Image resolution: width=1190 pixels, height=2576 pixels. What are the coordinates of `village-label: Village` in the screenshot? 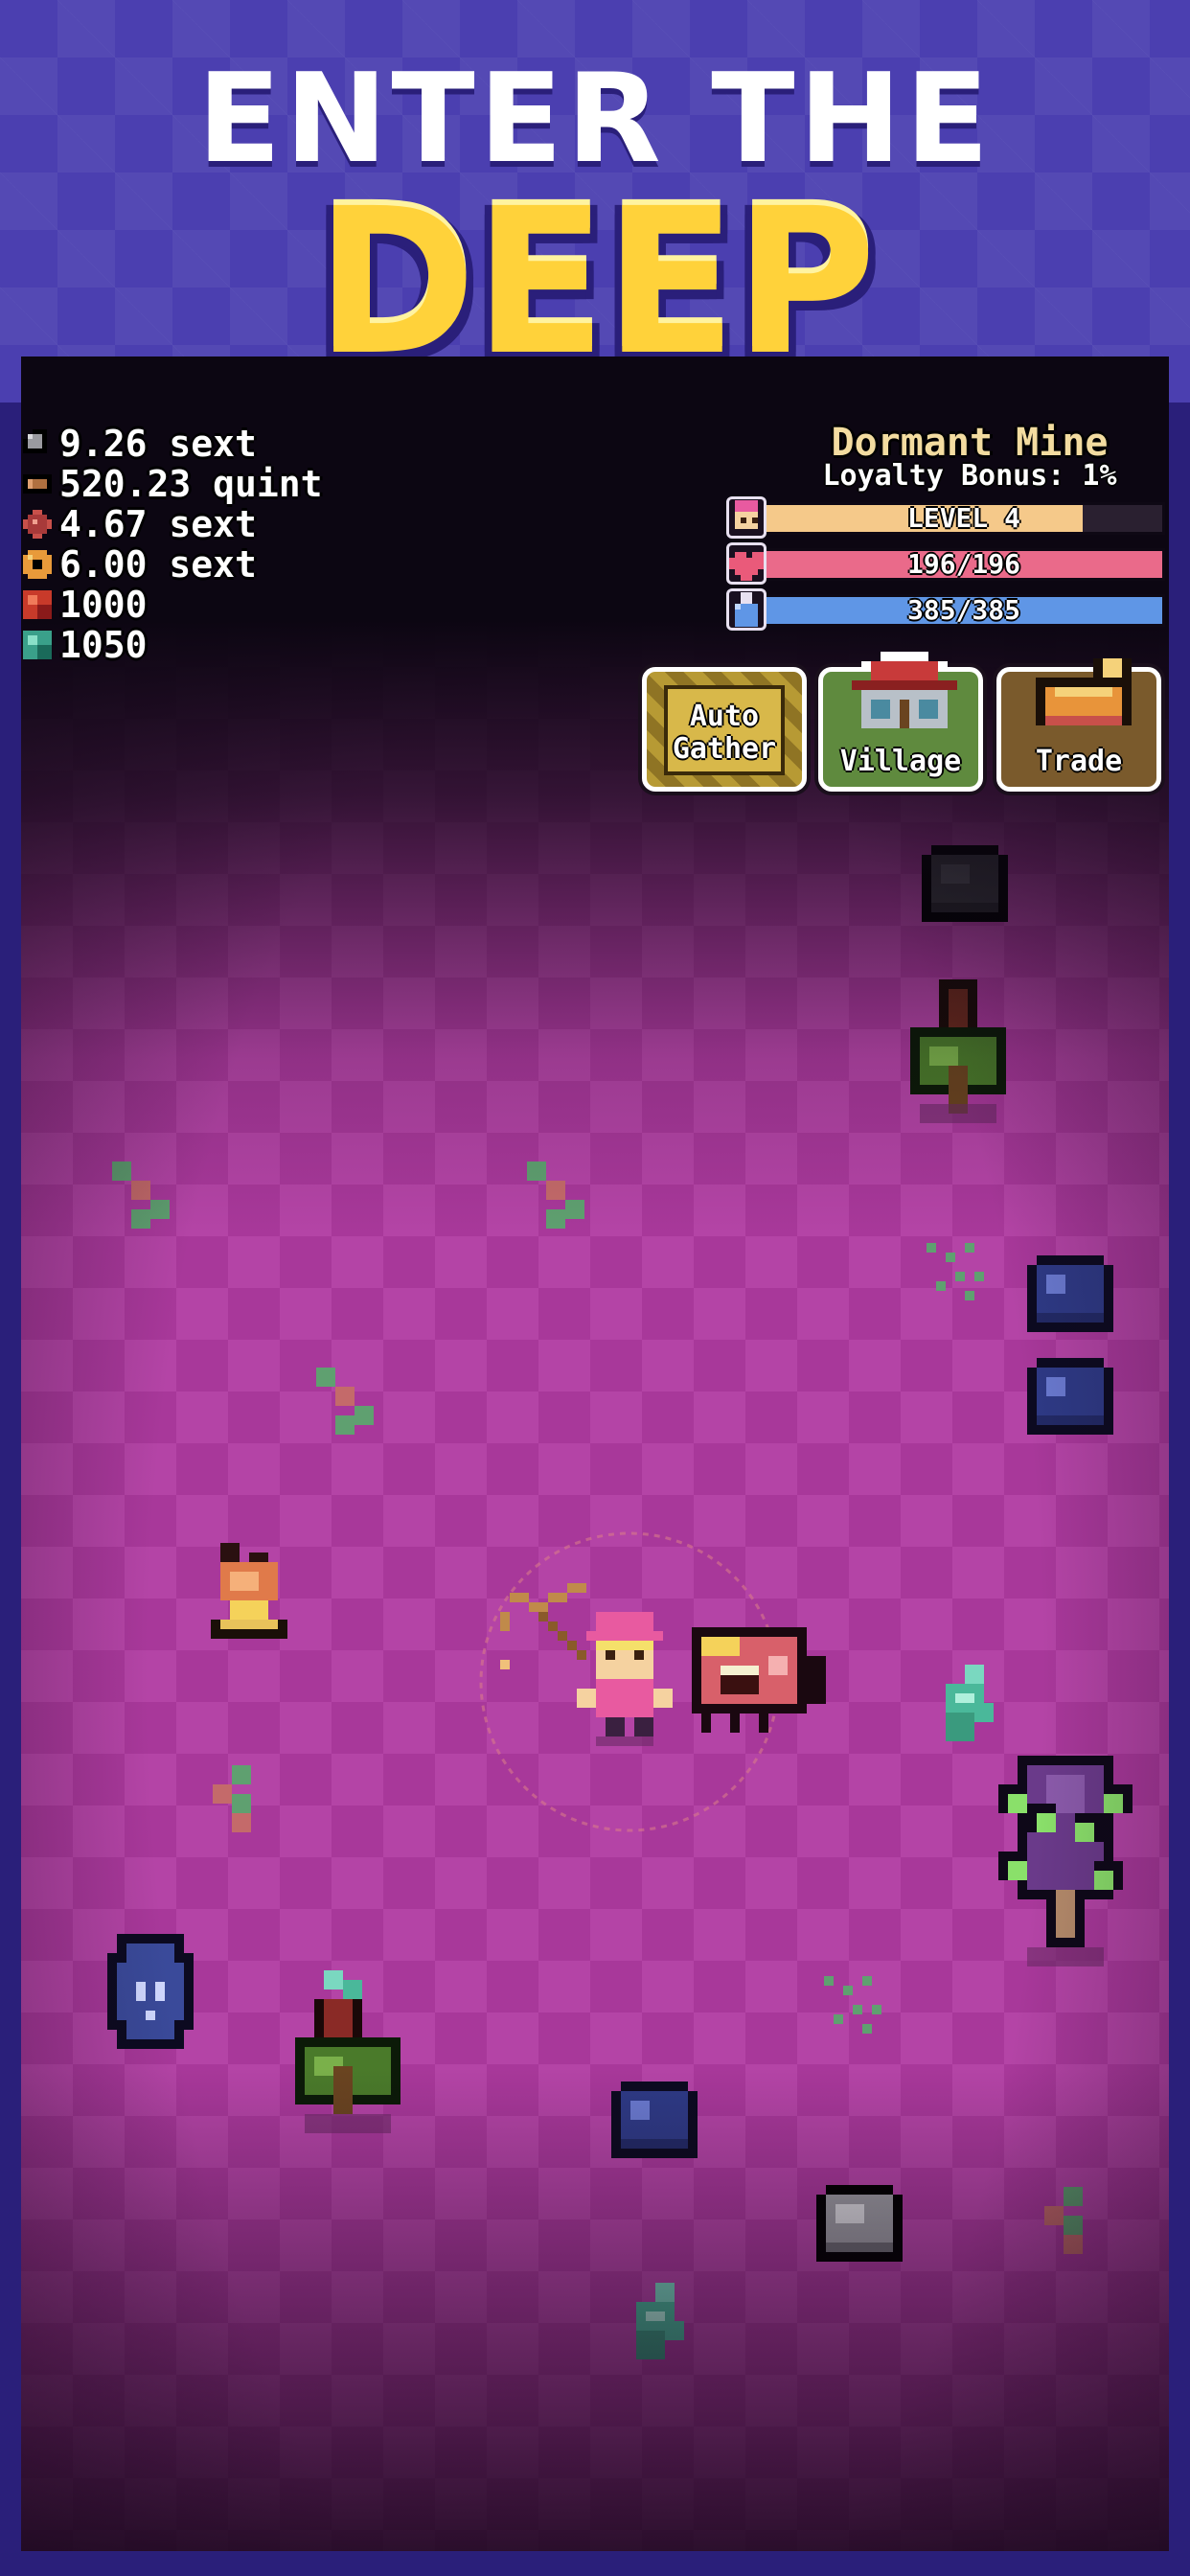 It's located at (901, 761).